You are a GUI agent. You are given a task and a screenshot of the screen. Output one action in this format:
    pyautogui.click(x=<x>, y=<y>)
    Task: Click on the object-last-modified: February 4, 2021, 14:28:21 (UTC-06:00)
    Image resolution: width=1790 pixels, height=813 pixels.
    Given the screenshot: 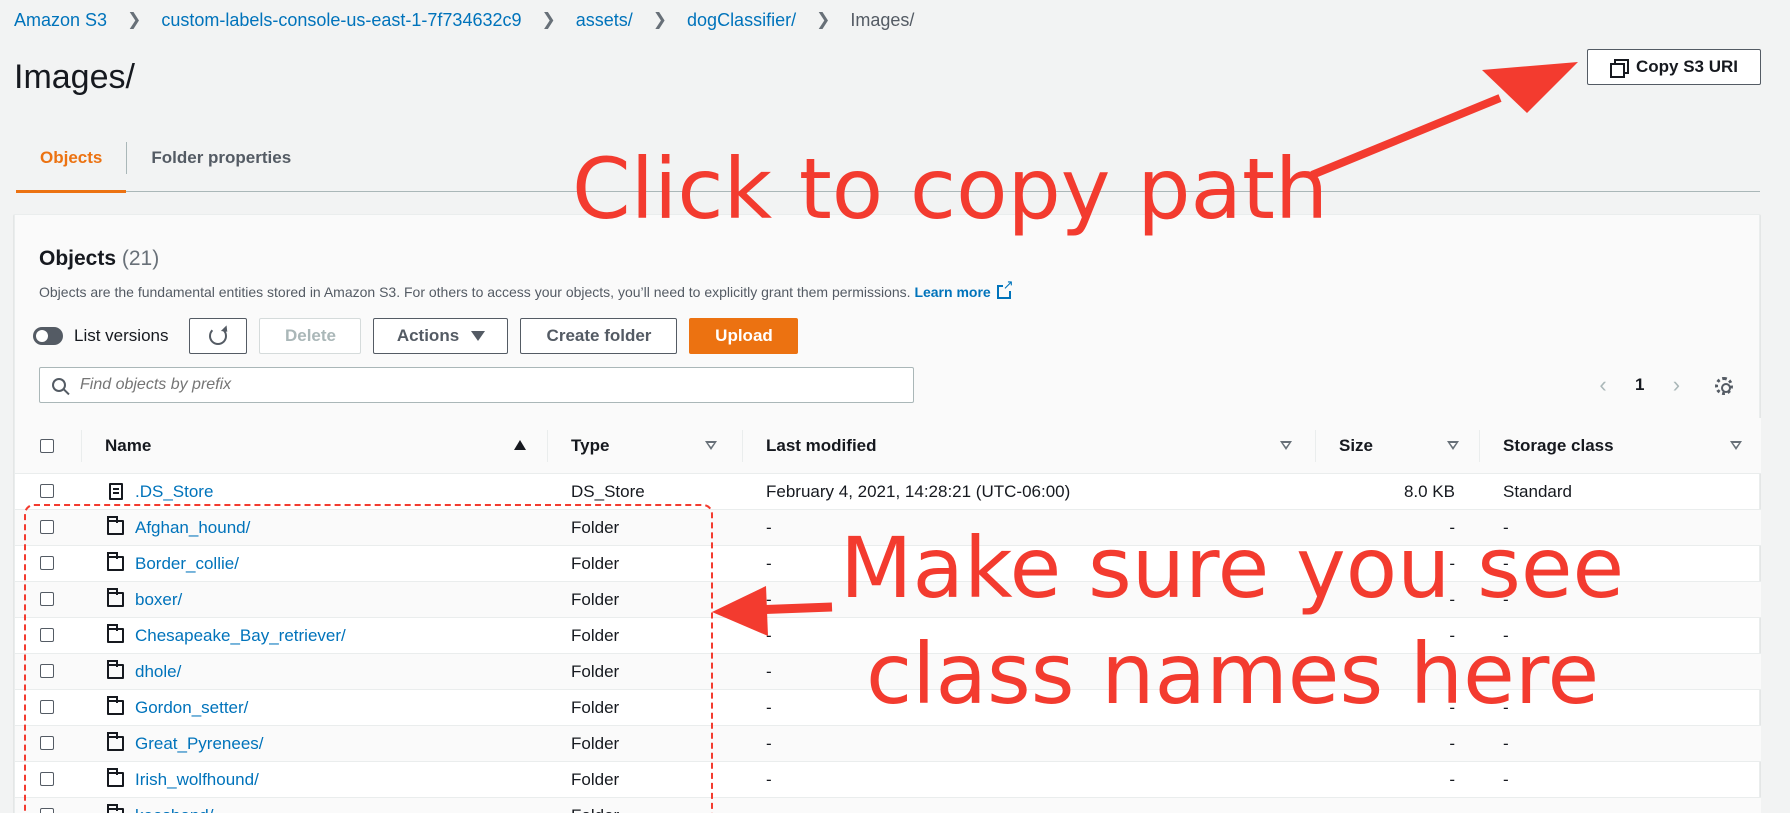 What is the action you would take?
    pyautogui.click(x=918, y=491)
    